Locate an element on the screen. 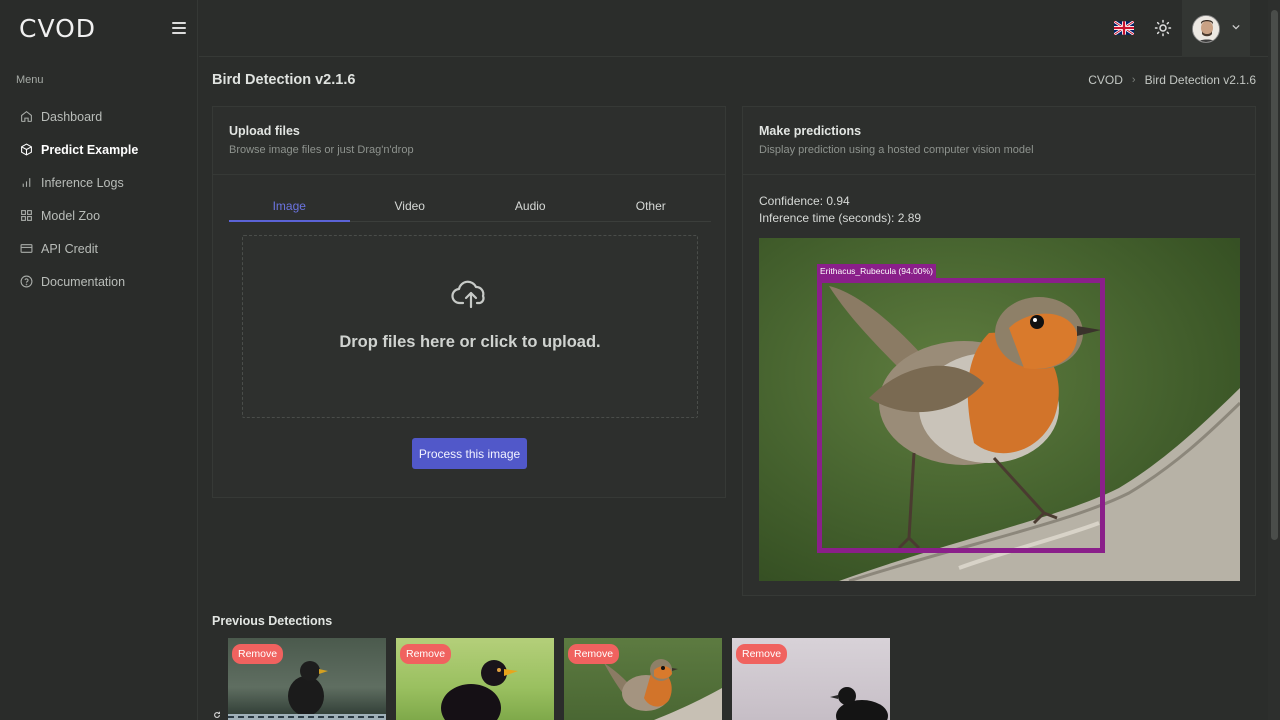  sidebar-item-label: Inference Logs is located at coordinates (82, 182).